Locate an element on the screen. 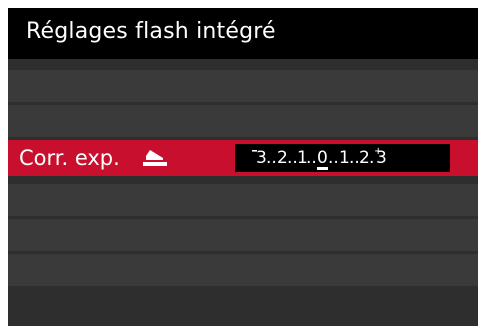 The height and width of the screenshot is (333, 486). flash-exposure-compensation-icon is located at coordinates (155, 158).